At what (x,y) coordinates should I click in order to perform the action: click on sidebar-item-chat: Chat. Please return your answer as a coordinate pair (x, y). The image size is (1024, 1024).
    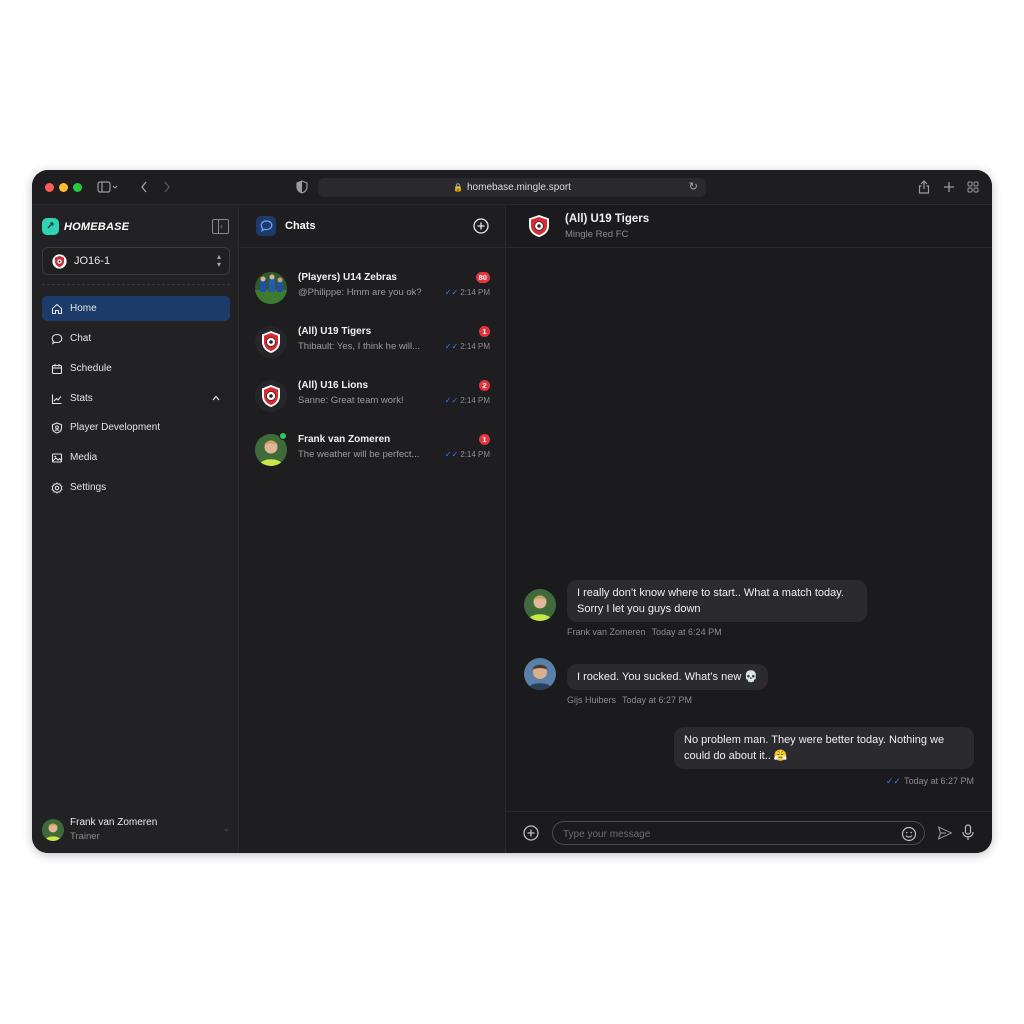
    Looking at the image, I should click on (136, 338).